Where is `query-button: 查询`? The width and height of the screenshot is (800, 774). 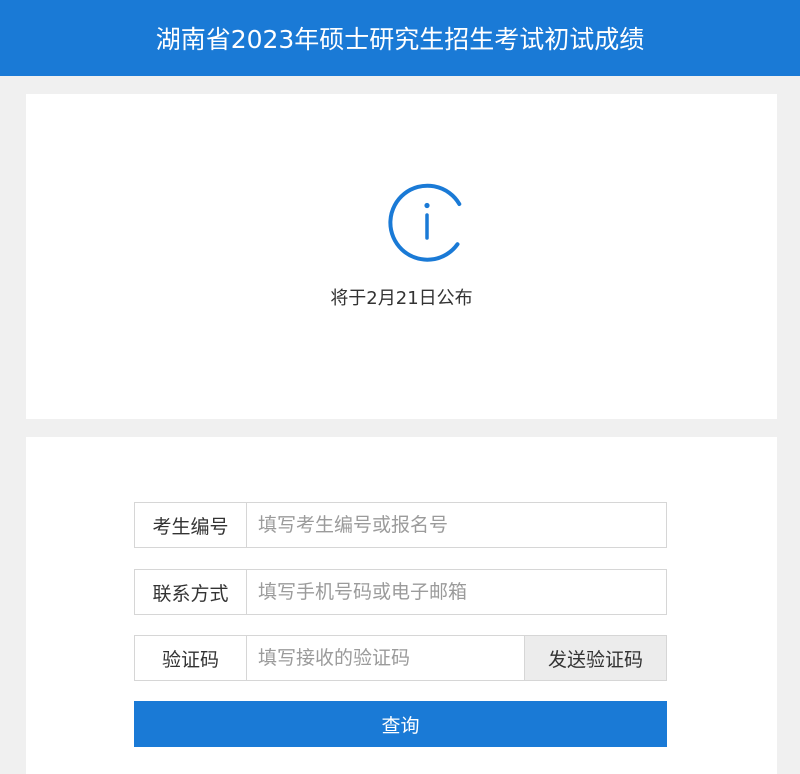
query-button: 查询 is located at coordinates (400, 724).